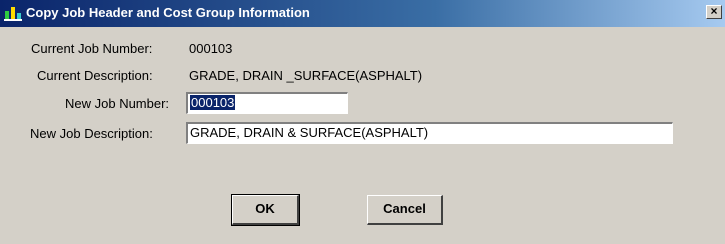 The width and height of the screenshot is (725, 244). I want to click on new-job-number-input: 000103, so click(267, 103).